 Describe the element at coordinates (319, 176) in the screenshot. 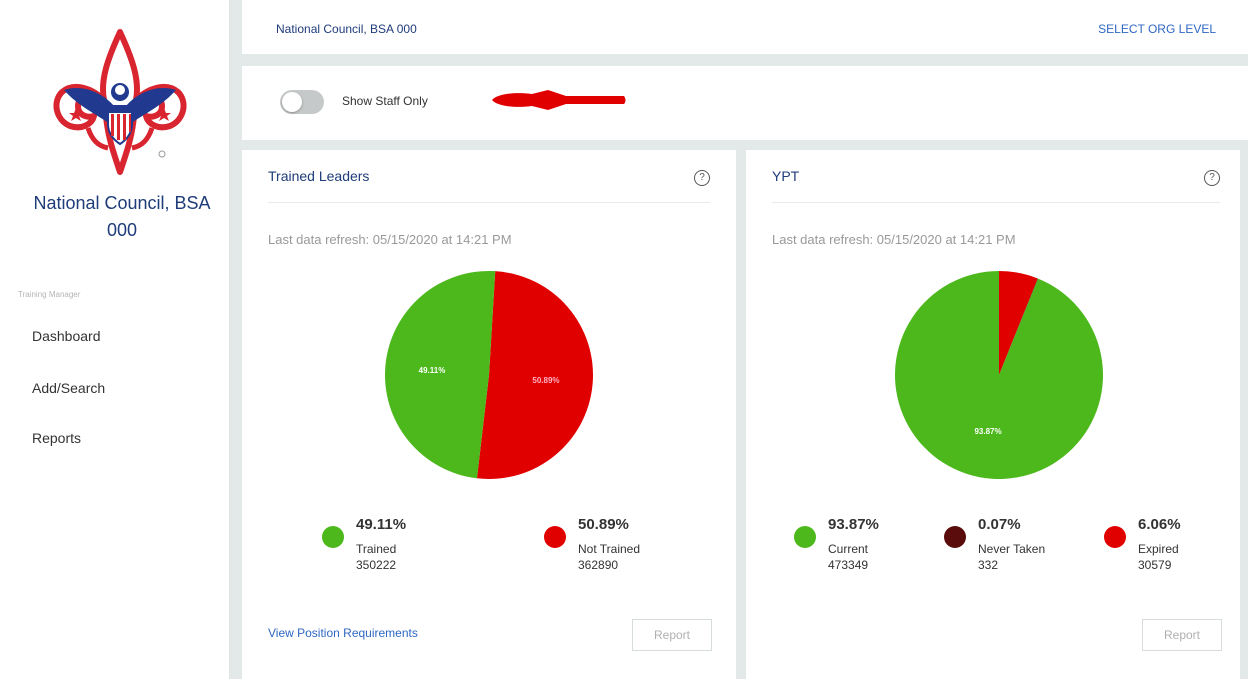

I see `trained-leaders-title: Trained Leaders` at that location.